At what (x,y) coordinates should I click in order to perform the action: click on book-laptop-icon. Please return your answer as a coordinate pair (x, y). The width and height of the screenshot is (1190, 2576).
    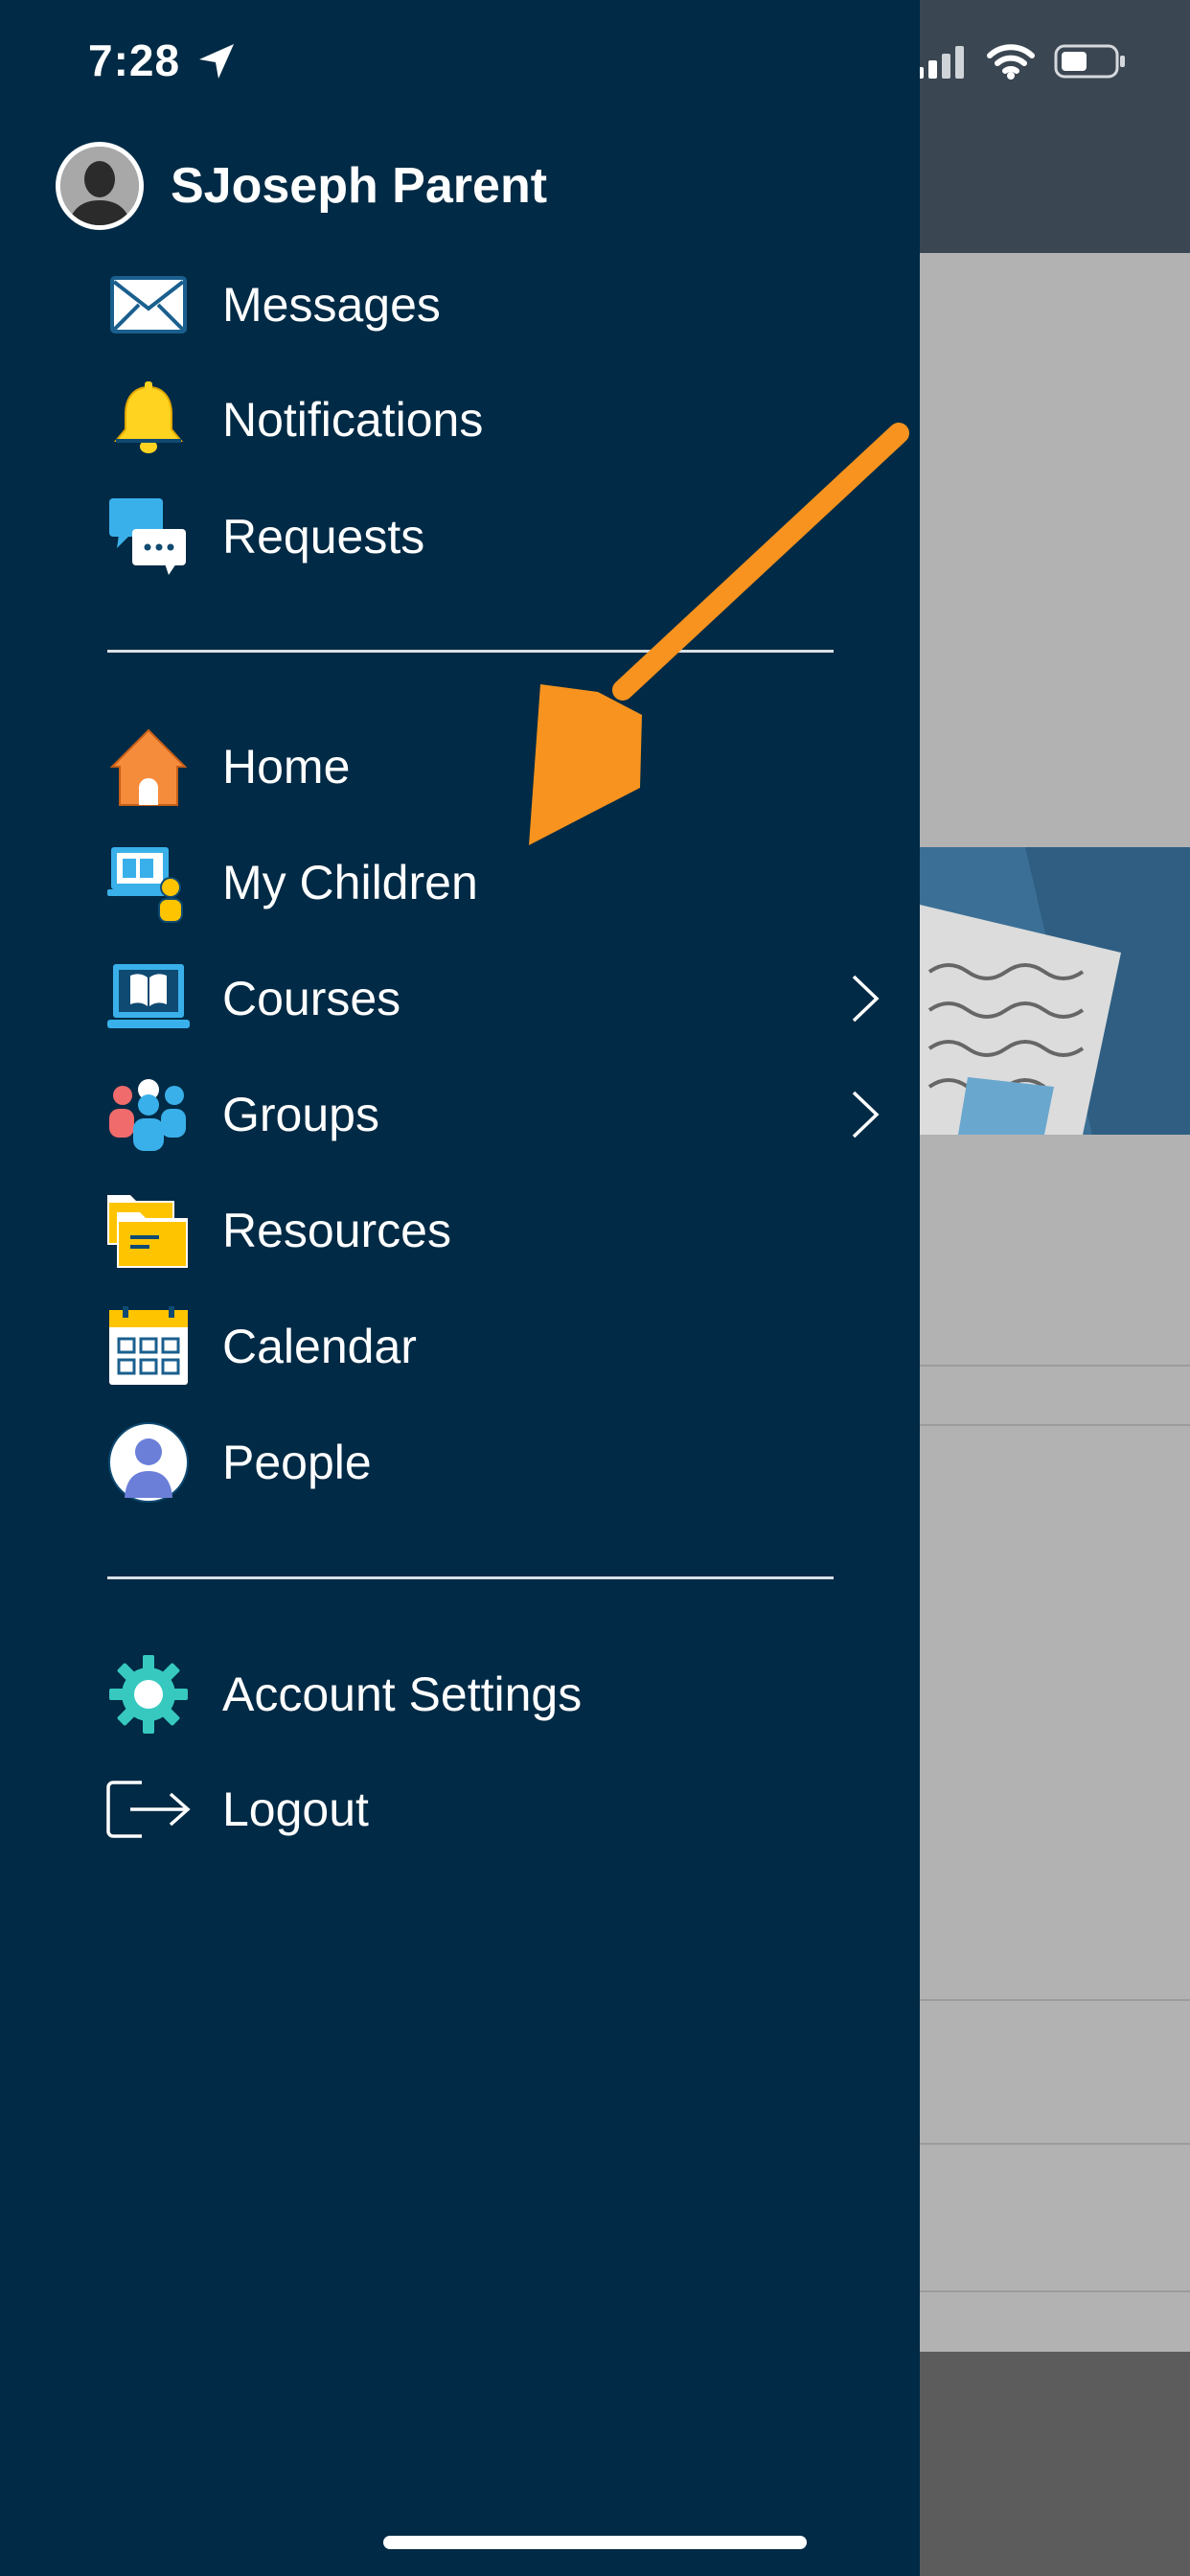
    Looking at the image, I should click on (148, 999).